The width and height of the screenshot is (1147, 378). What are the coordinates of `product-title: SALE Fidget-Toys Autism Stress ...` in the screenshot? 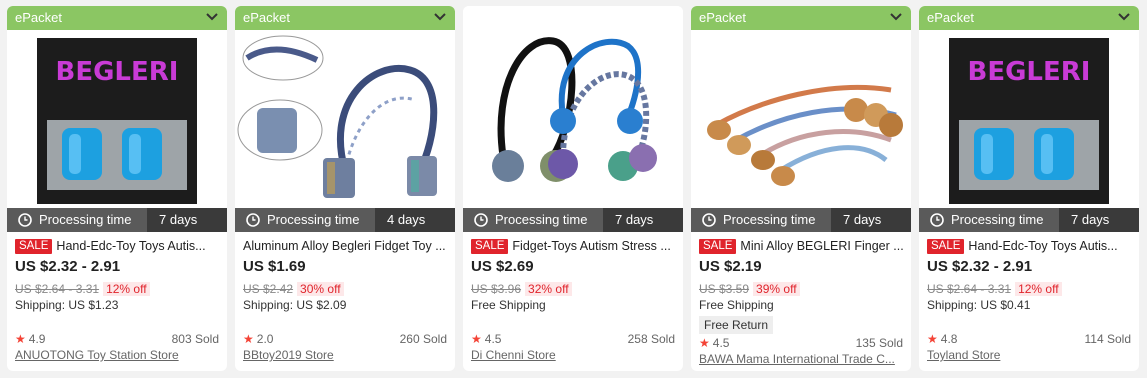 It's located at (574, 246).